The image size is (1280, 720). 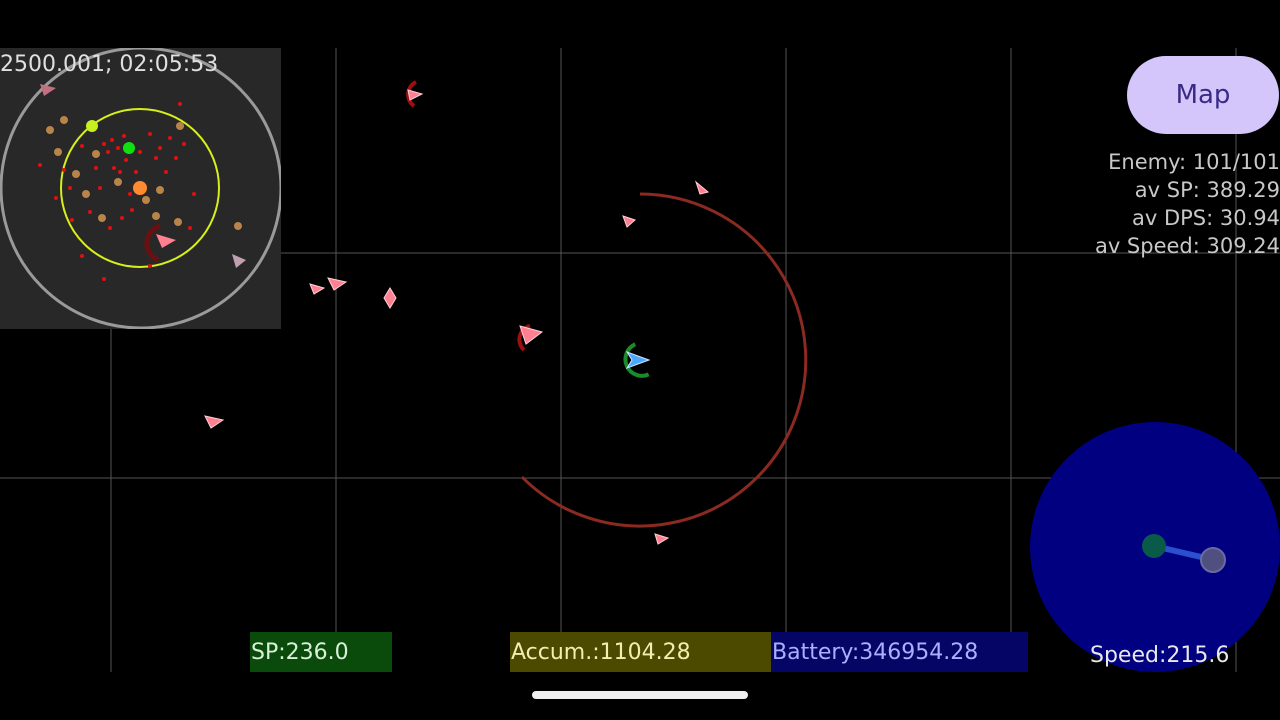 I want to click on map-button: Map, so click(x=1203, y=95).